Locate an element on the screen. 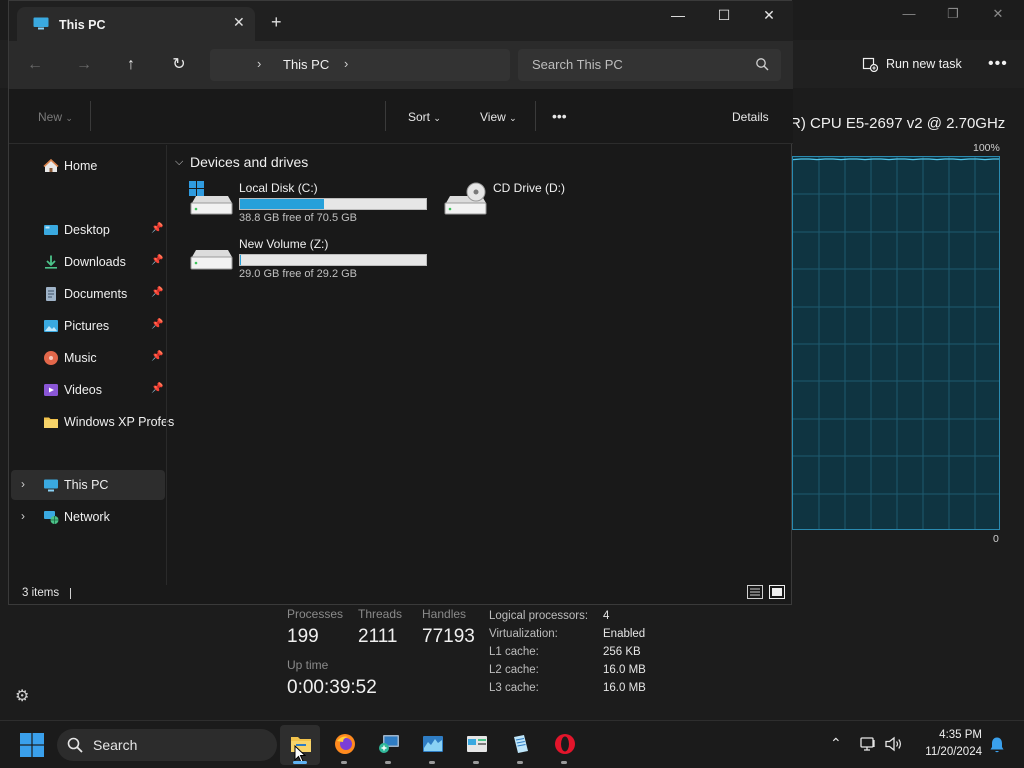  sidebar-item-label: Home is located at coordinates (81, 166).